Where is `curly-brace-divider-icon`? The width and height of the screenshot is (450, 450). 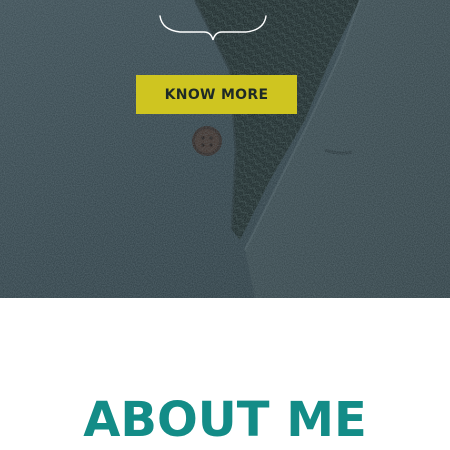
curly-brace-divider-icon is located at coordinates (213, 28).